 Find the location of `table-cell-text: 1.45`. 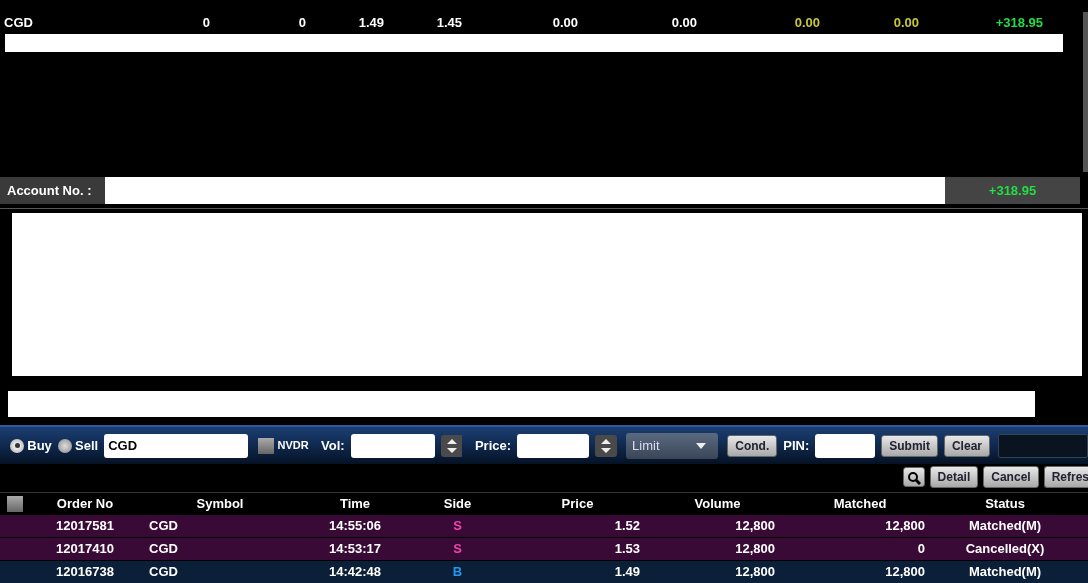

table-cell-text: 1.45 is located at coordinates (448, 23).